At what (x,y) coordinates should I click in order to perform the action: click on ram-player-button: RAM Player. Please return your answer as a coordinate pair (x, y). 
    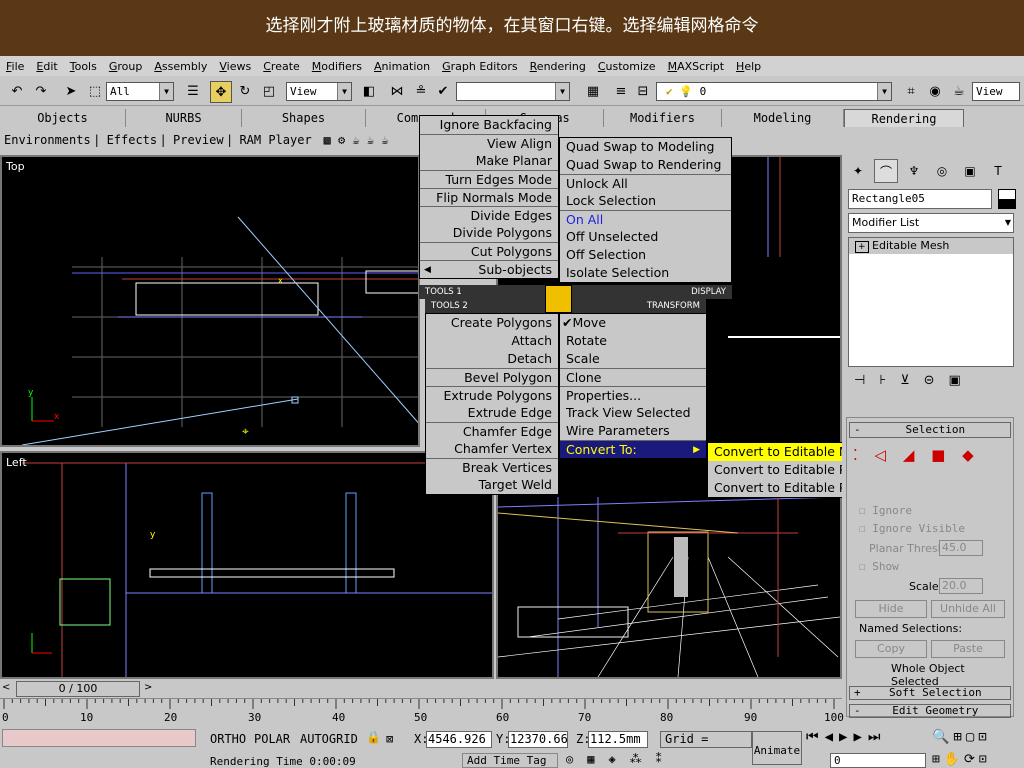
    Looking at the image, I should click on (275, 140).